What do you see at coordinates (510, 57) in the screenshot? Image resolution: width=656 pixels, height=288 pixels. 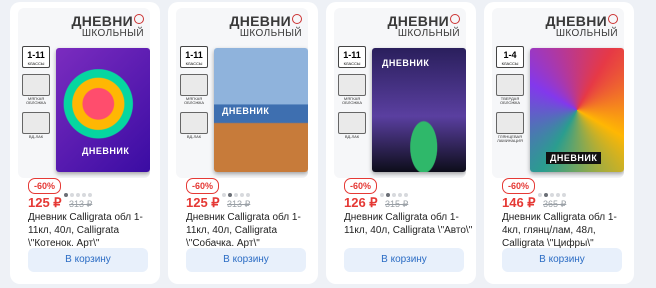 I see `grade-badge: 1-4 КЛАССЫ` at bounding box center [510, 57].